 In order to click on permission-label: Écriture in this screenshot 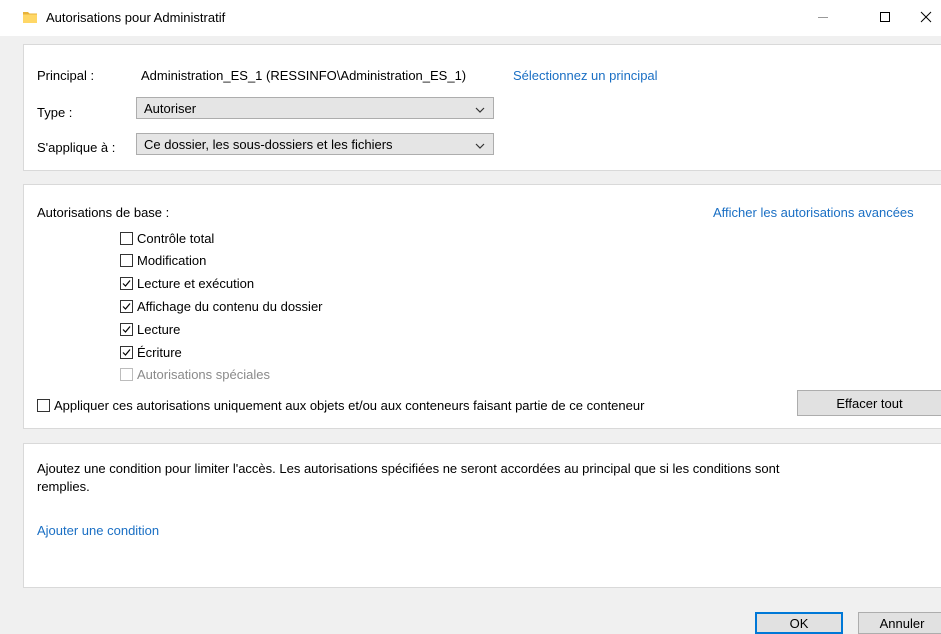, I will do `click(159, 352)`.